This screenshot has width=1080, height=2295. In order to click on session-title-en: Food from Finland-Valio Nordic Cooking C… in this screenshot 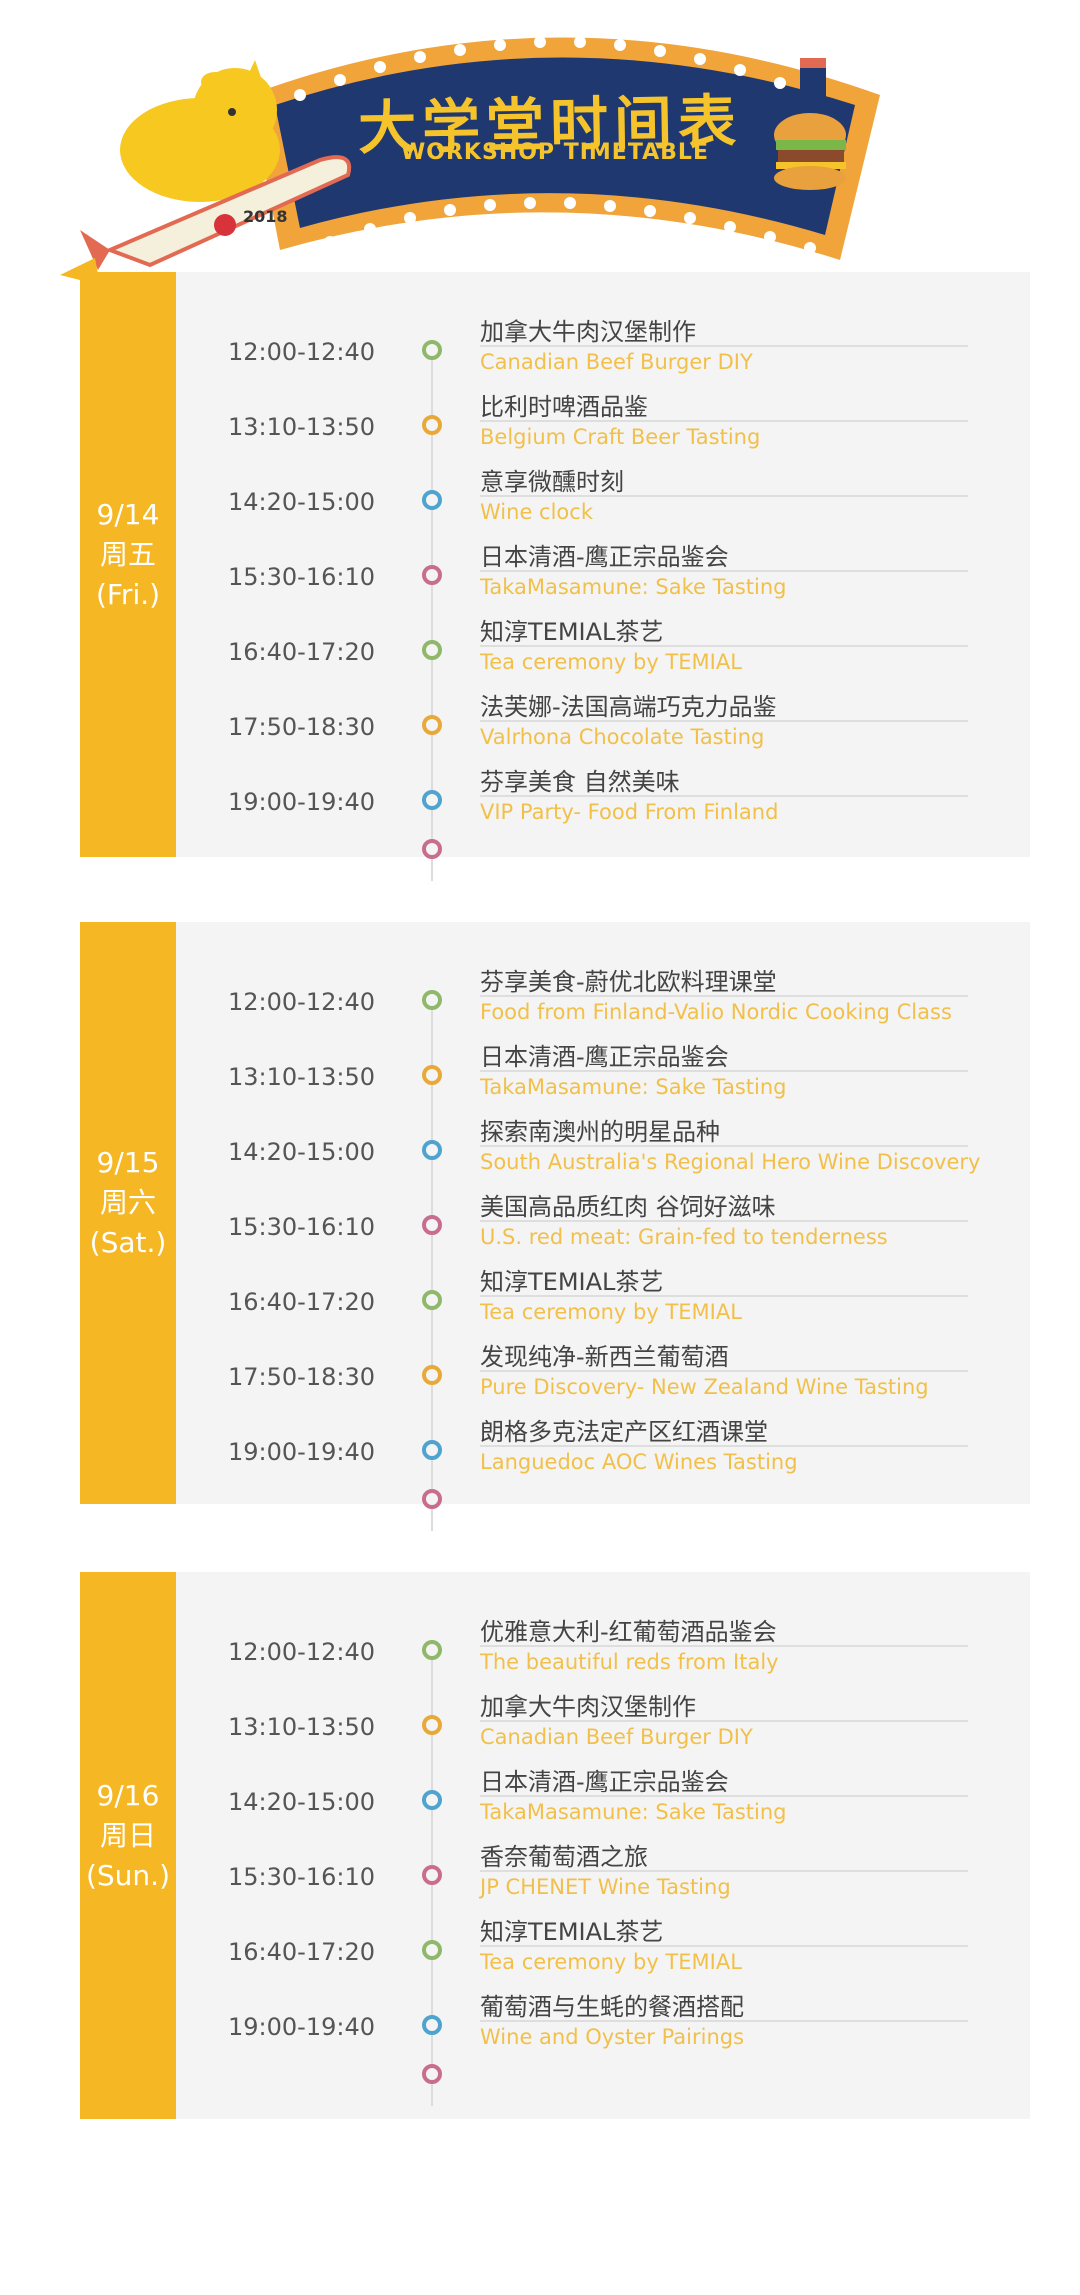, I will do `click(716, 1012)`.